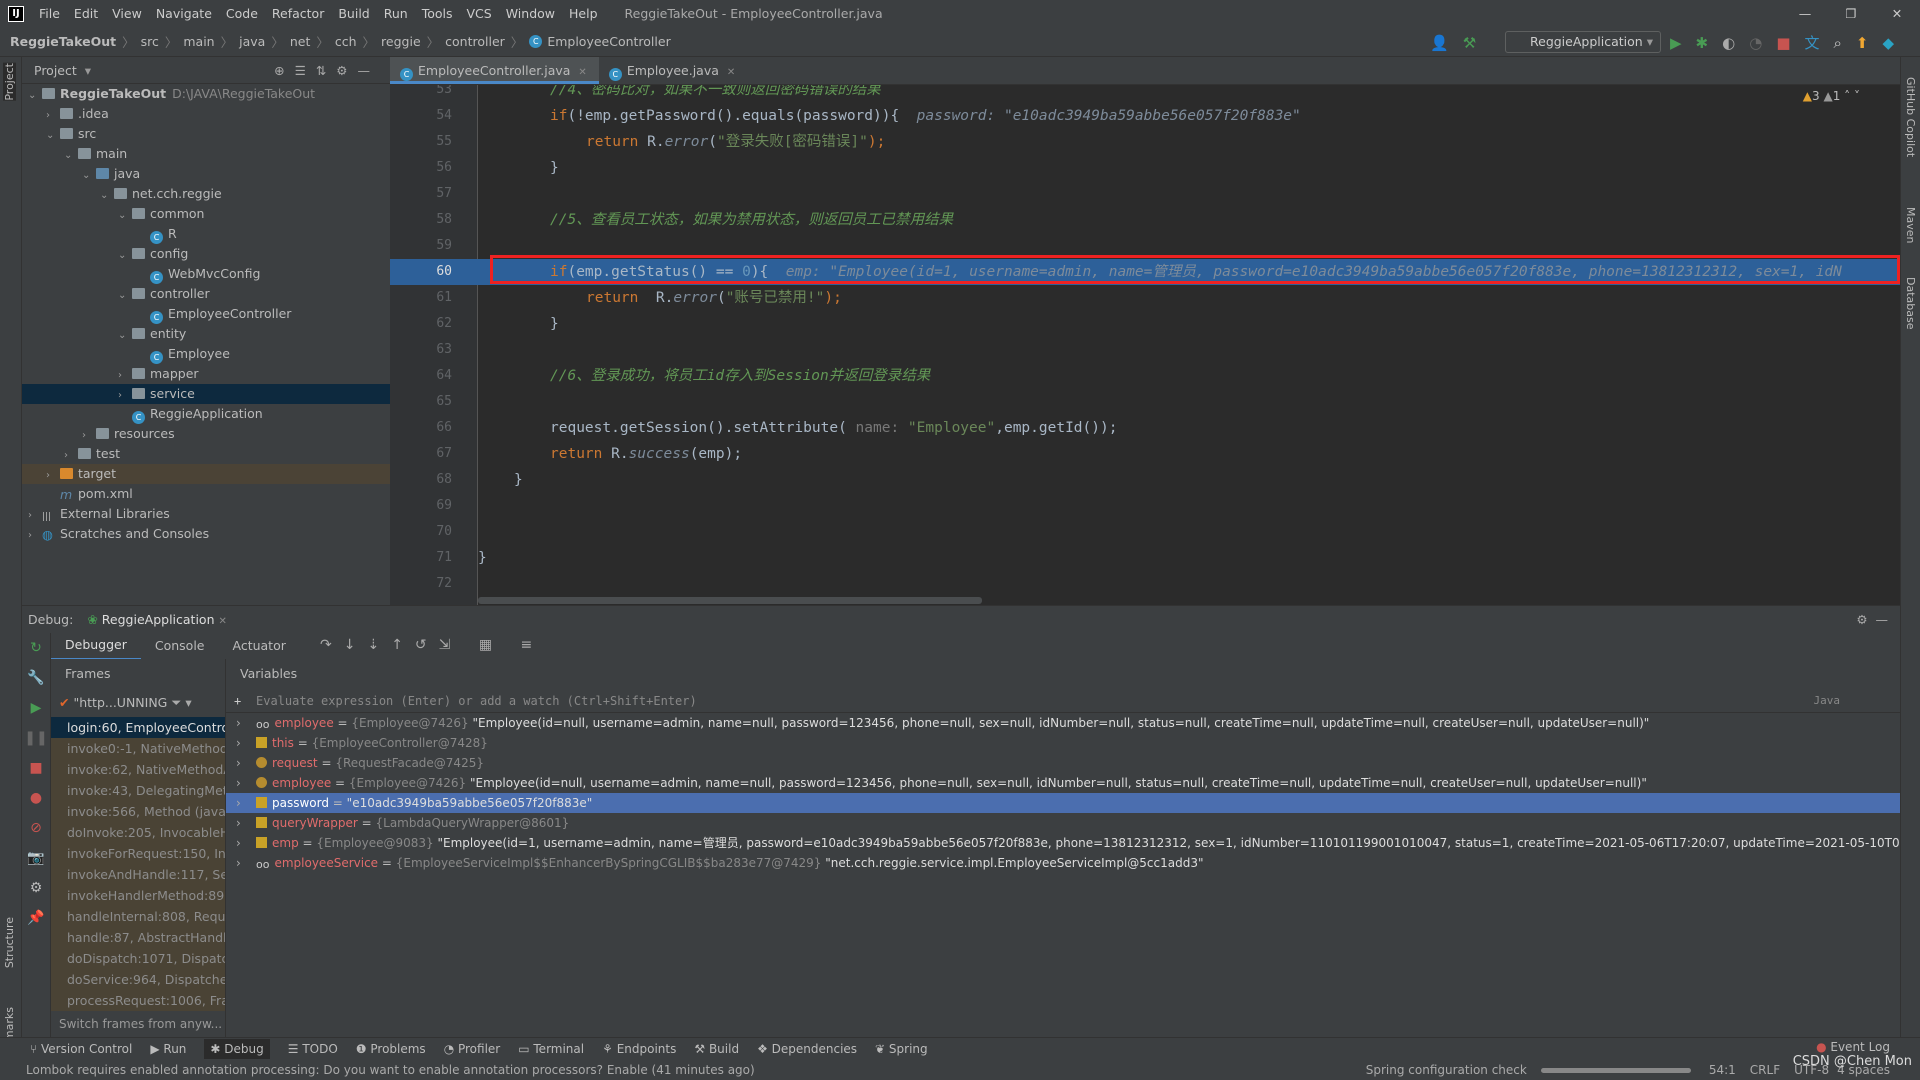 The image size is (1920, 1080). I want to click on frame-item: doService:964, DispatcherServlet, so click(138, 979).